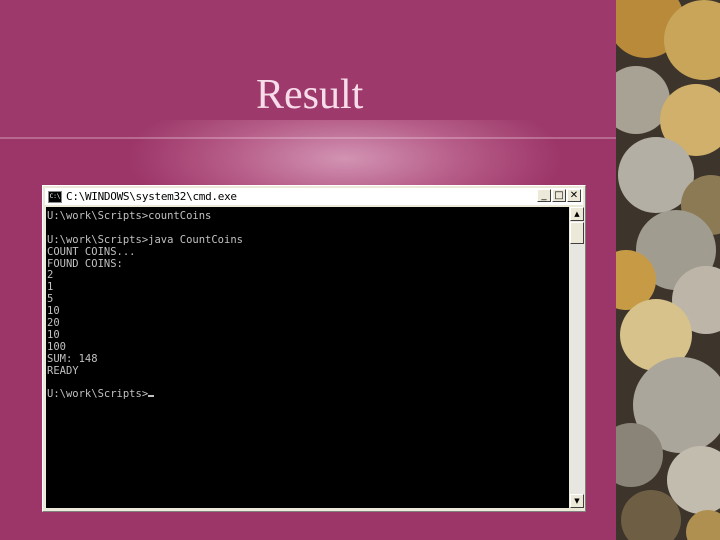 The image size is (720, 540). Describe the element at coordinates (574, 195) in the screenshot. I see `close-button: ✕` at that location.